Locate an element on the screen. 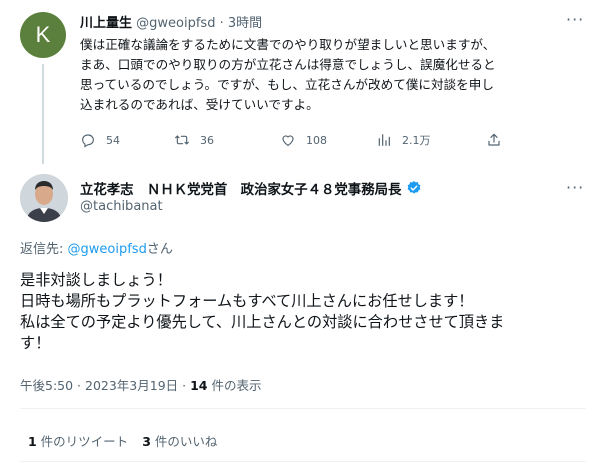 Image resolution: width=604 pixels, height=469 pixels. reply-to-label: 返信先: is located at coordinates (44, 249).